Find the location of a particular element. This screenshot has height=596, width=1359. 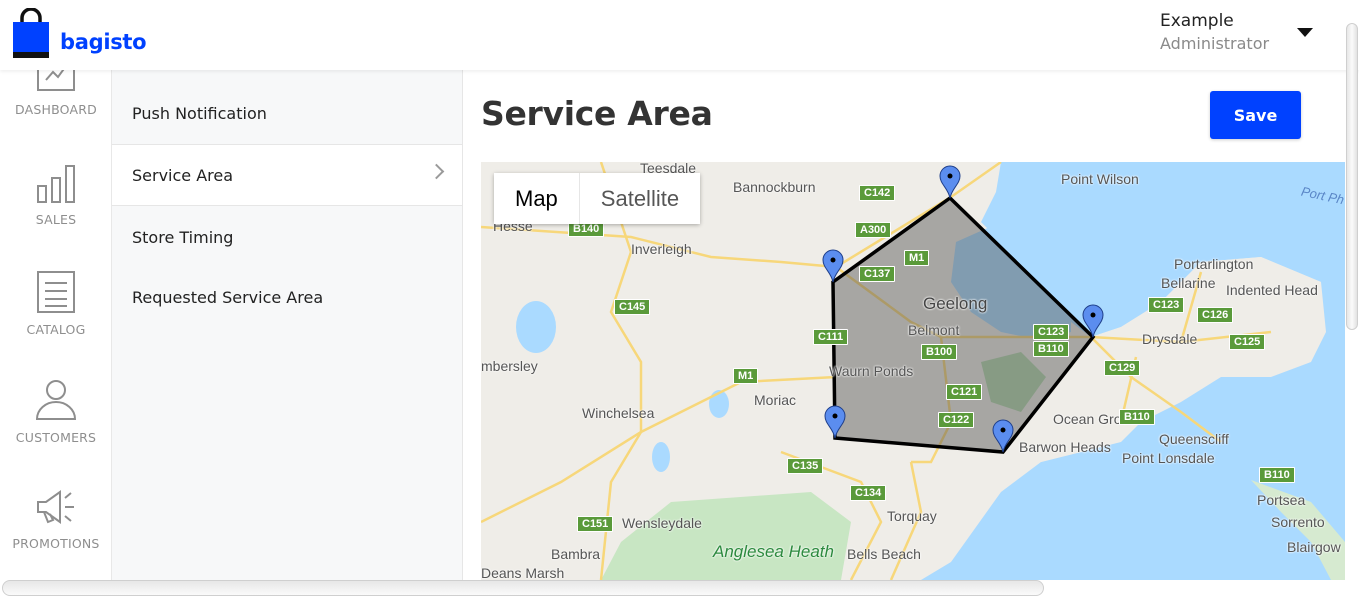

road-shield: C129 is located at coordinates (1122, 368).